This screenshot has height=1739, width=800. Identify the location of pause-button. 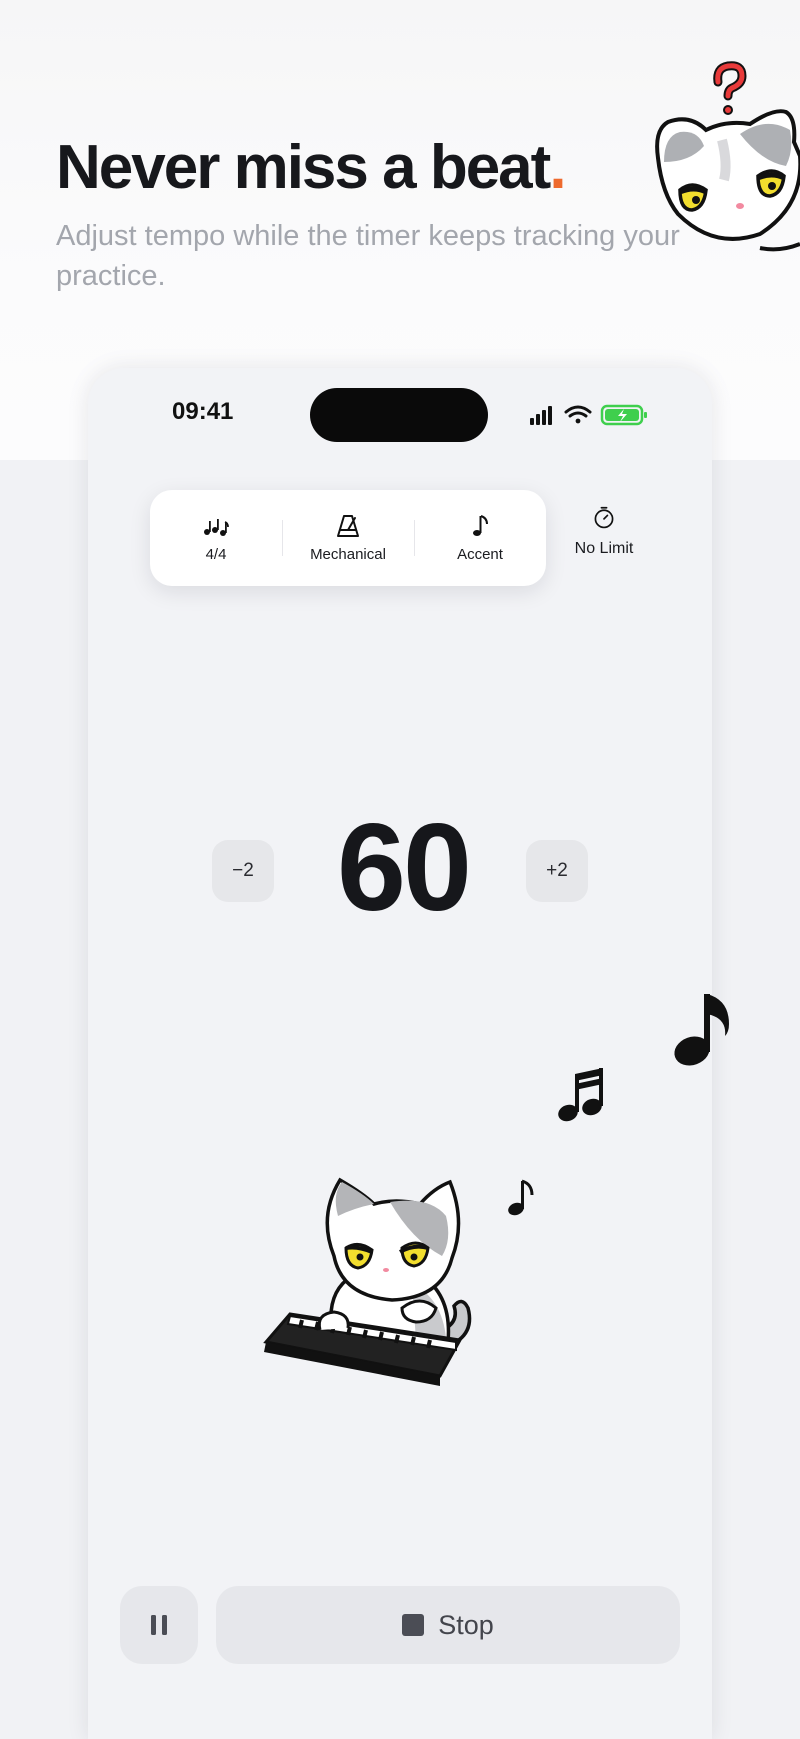
(159, 1625).